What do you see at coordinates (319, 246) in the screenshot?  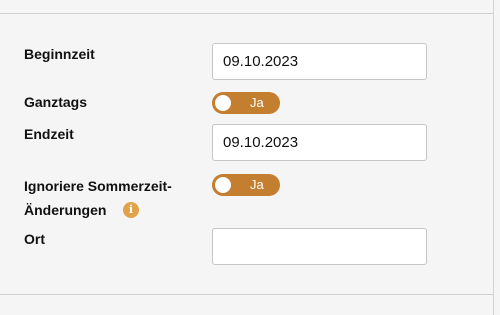 I see `location-input` at bounding box center [319, 246].